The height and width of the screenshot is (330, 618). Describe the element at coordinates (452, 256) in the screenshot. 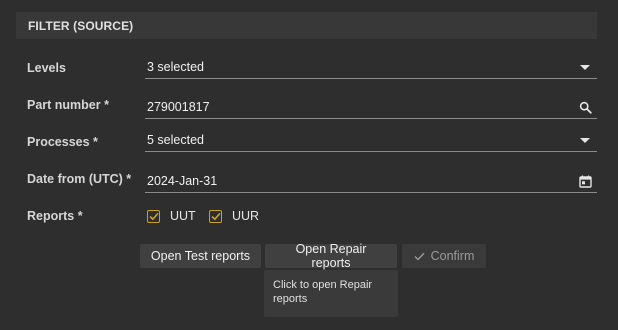

I see `confirm-label: Confirm` at that location.